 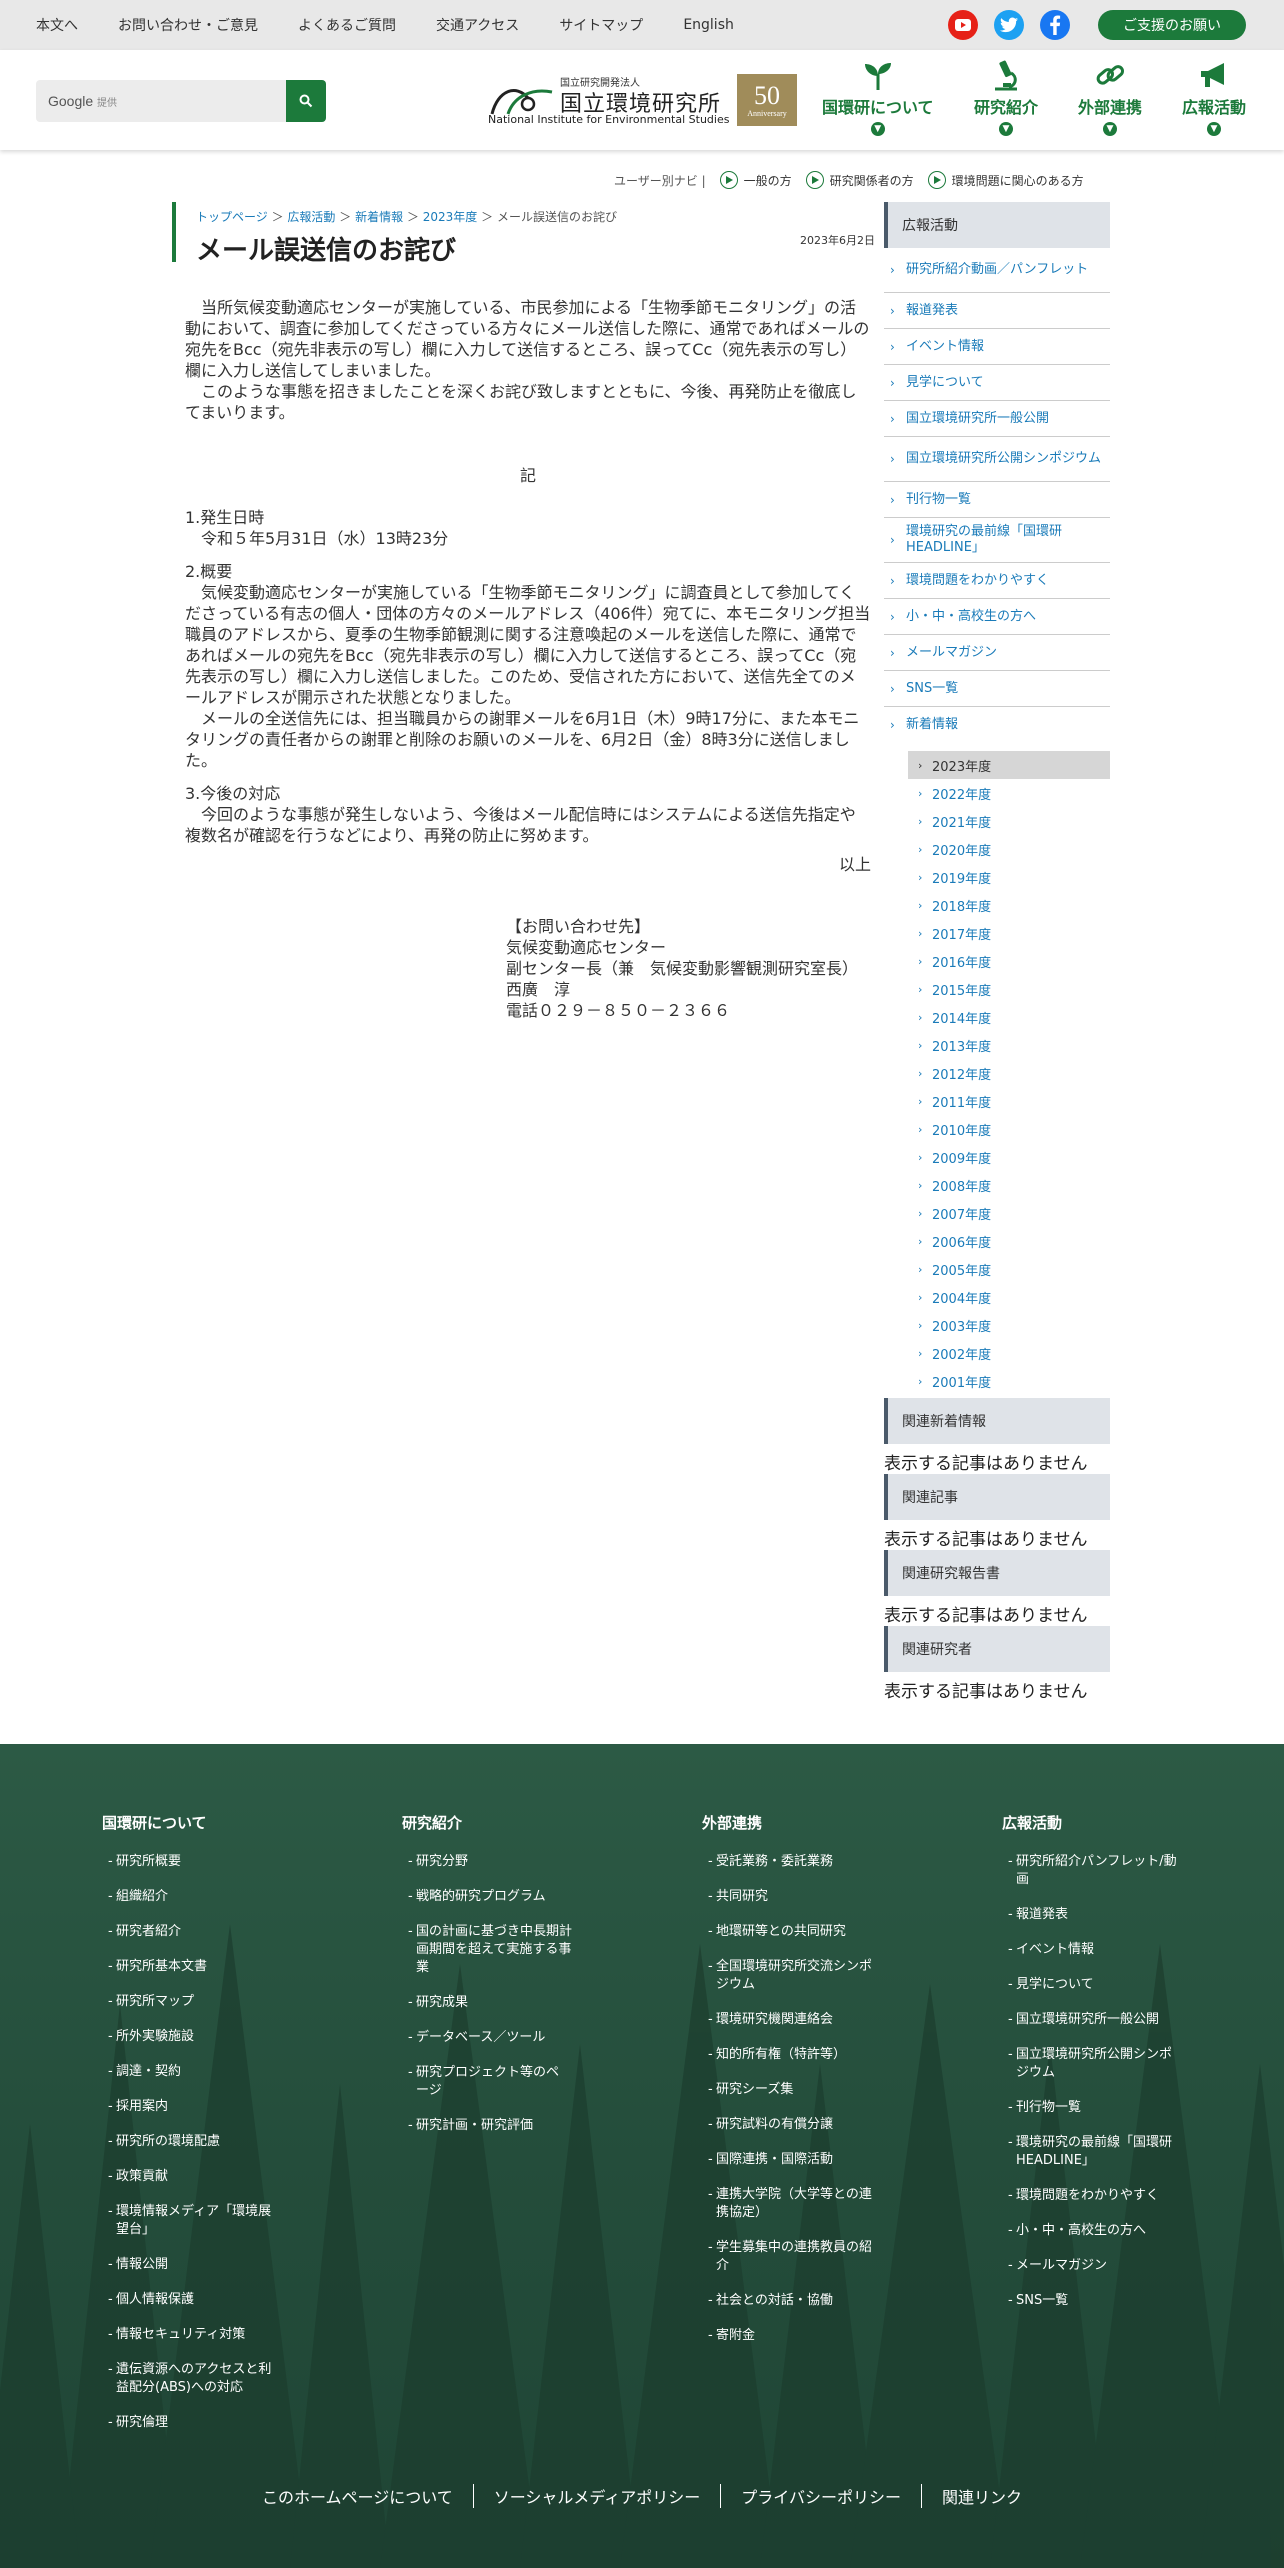 I want to click on footer-social-policy-link: ソーシャルメディアポリシー, so click(x=598, y=2496).